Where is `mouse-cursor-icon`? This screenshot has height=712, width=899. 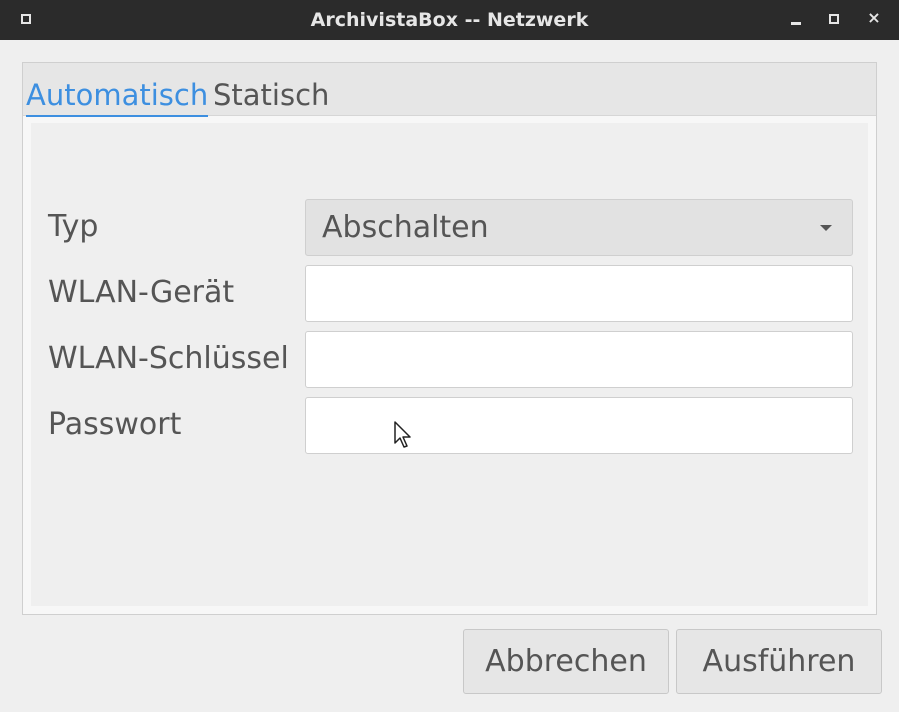
mouse-cursor-icon is located at coordinates (402, 434).